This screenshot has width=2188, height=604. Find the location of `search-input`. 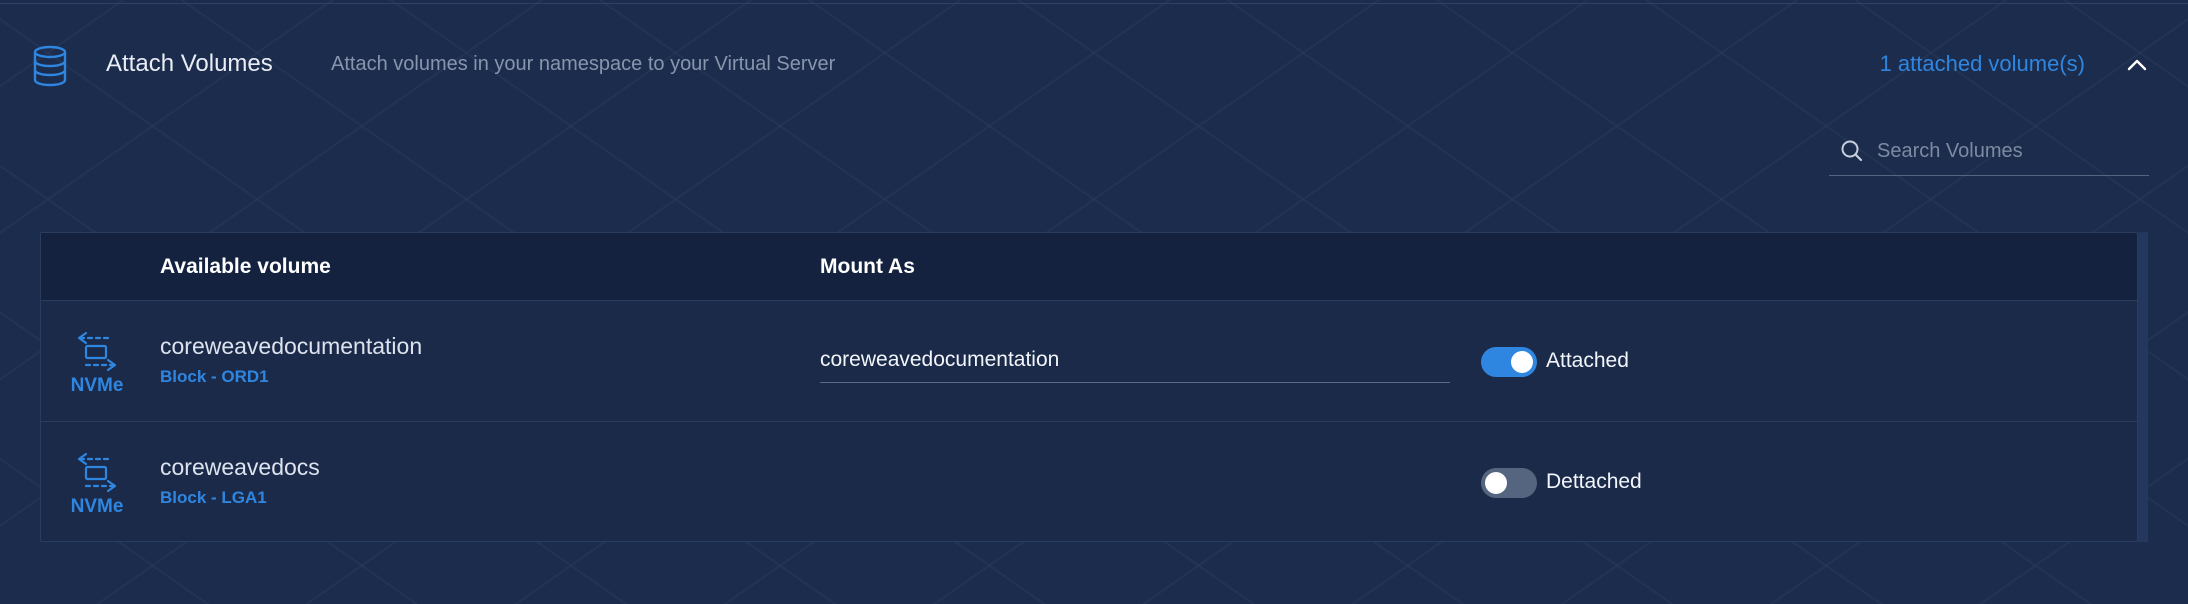

search-input is located at coordinates (2007, 151).